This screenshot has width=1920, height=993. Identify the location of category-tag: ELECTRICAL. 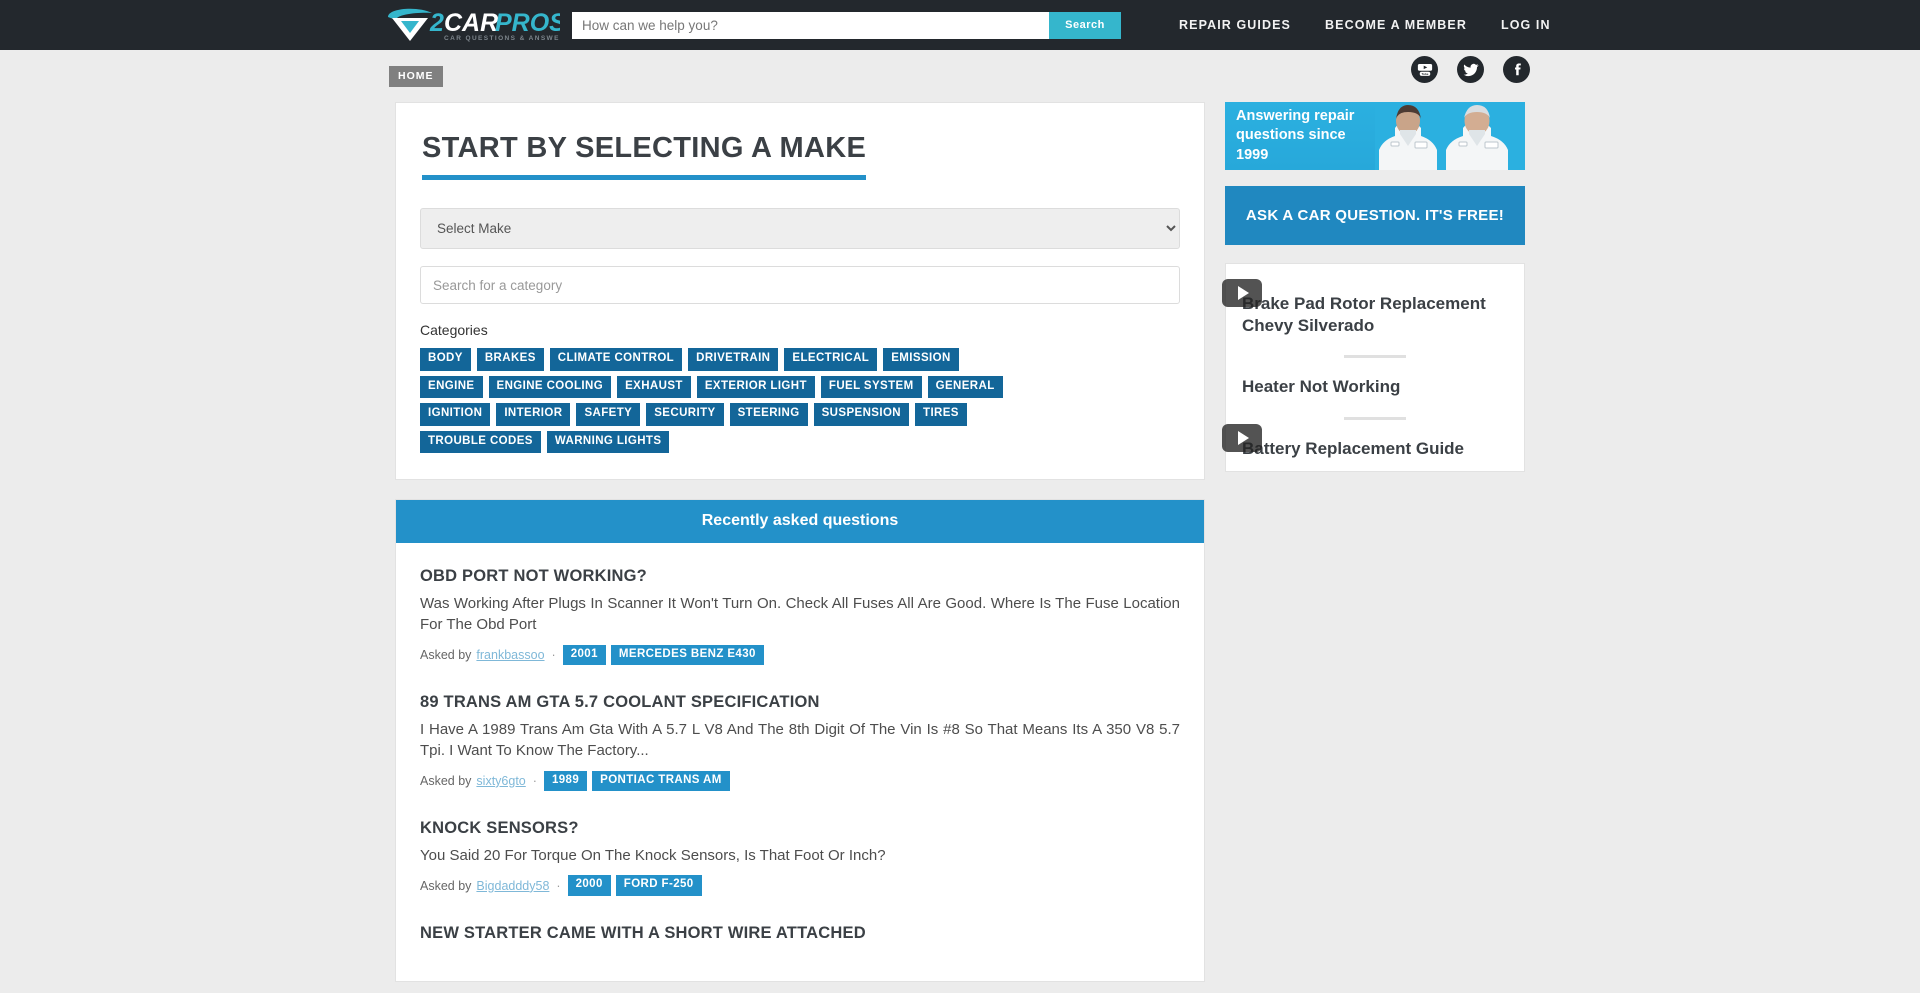
(831, 359).